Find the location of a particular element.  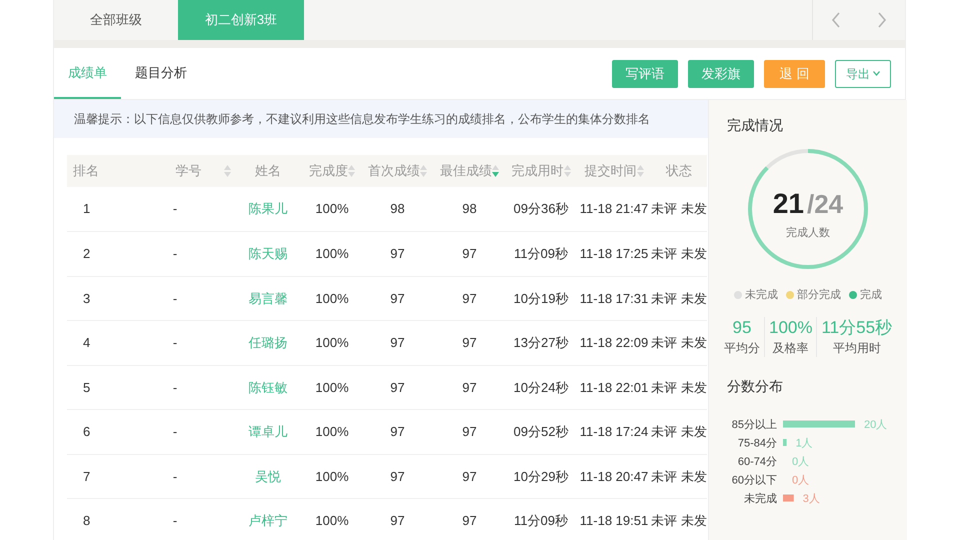

chevron-down-icon is located at coordinates (876, 73).